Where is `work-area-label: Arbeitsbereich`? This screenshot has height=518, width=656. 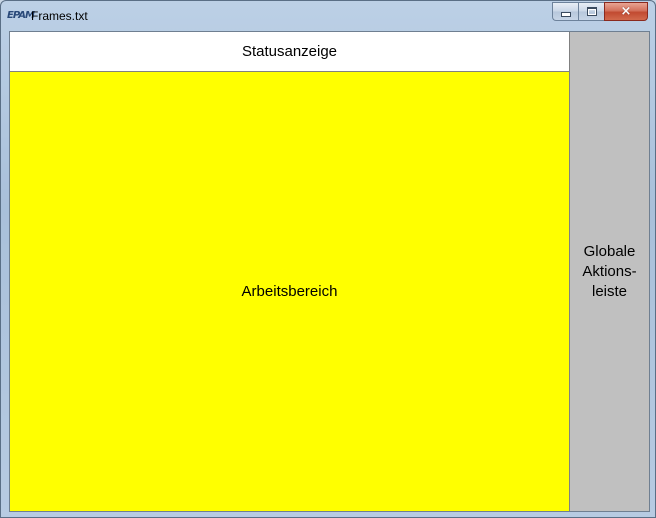
work-area-label: Arbeitsbereich is located at coordinates (289, 291).